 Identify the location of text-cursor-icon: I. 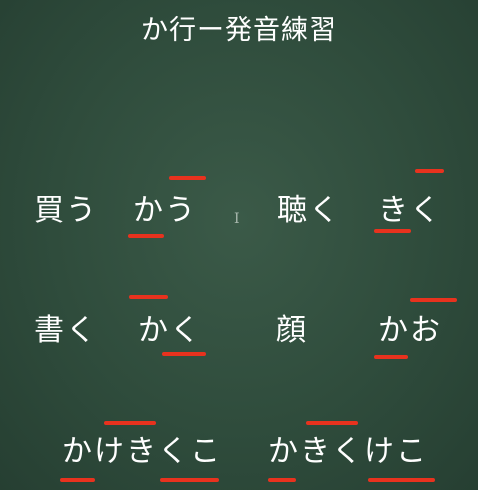
(237, 219).